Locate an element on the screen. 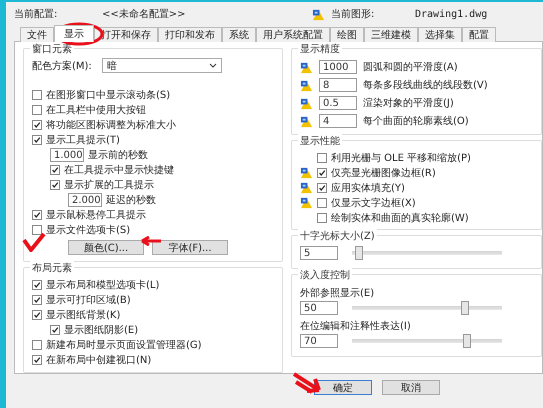 The width and height of the screenshot is (543, 408). checkbox-label: 显示文件选项卡(S) is located at coordinates (88, 230).